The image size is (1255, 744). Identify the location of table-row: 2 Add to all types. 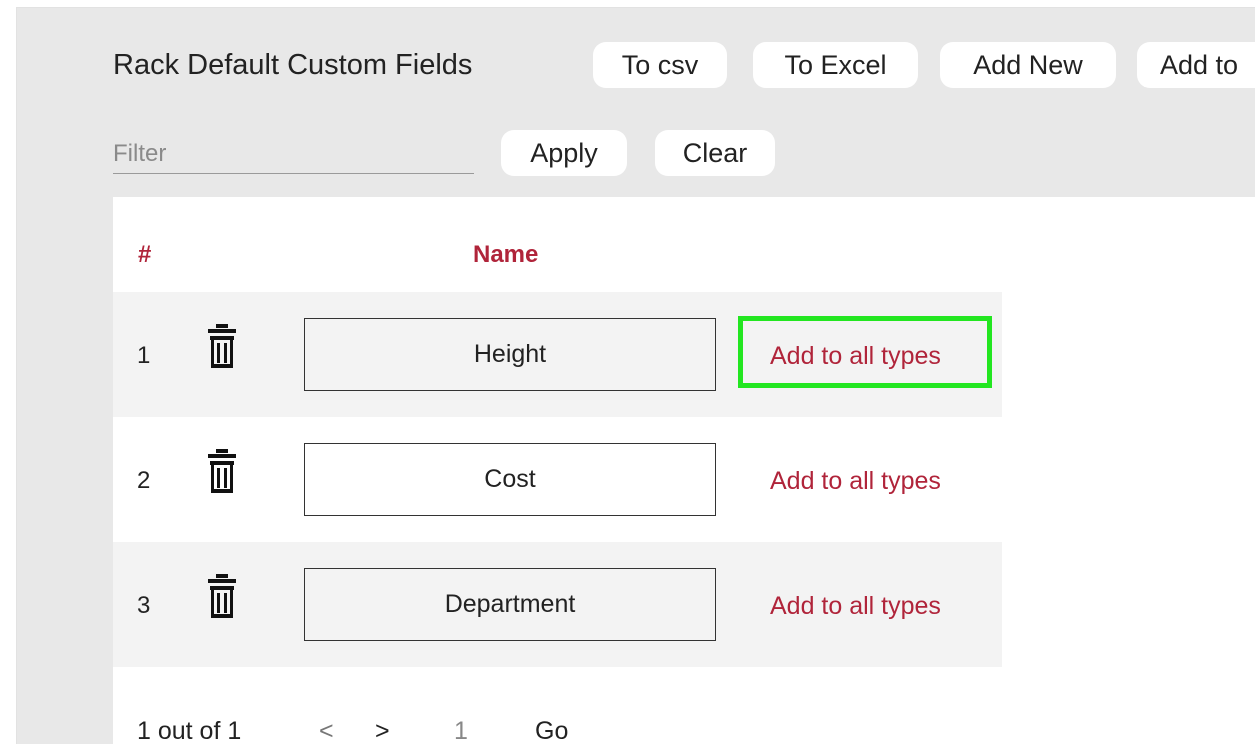
(557, 479).